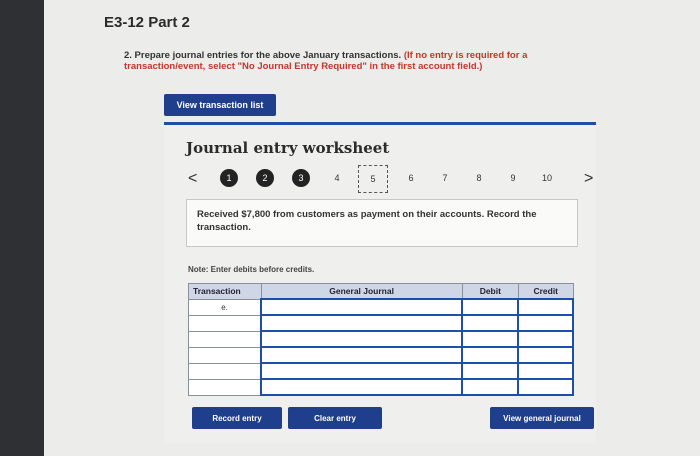 The width and height of the screenshot is (700, 456). Describe the element at coordinates (361, 291) in the screenshot. I see `header-general-journal: General Journal` at that location.